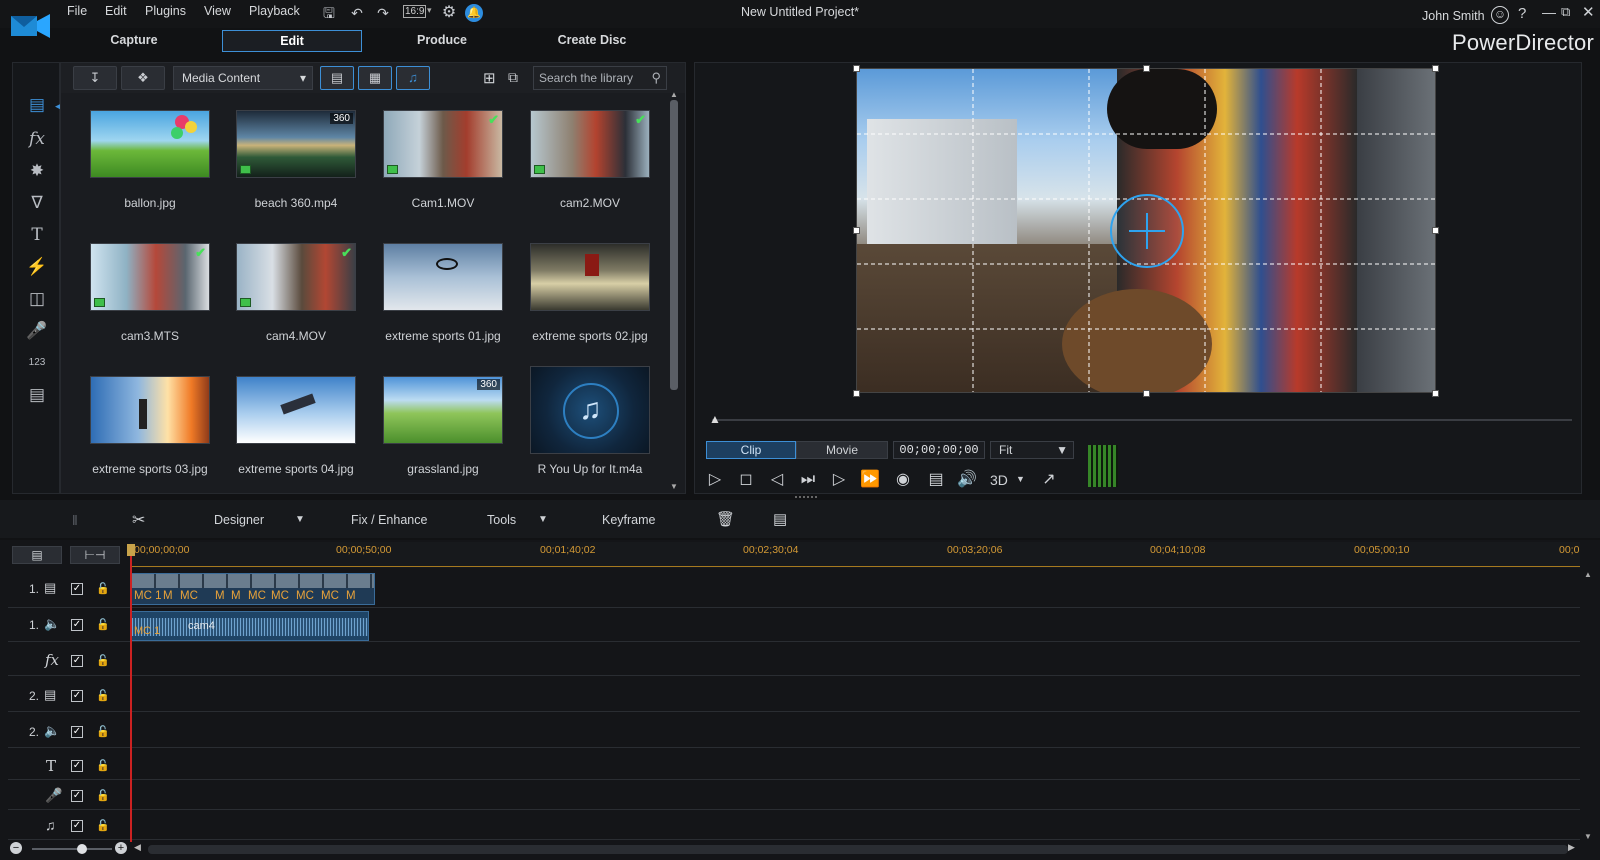  What do you see at coordinates (936, 480) in the screenshot?
I see `subtitles-icon: ▤` at bounding box center [936, 480].